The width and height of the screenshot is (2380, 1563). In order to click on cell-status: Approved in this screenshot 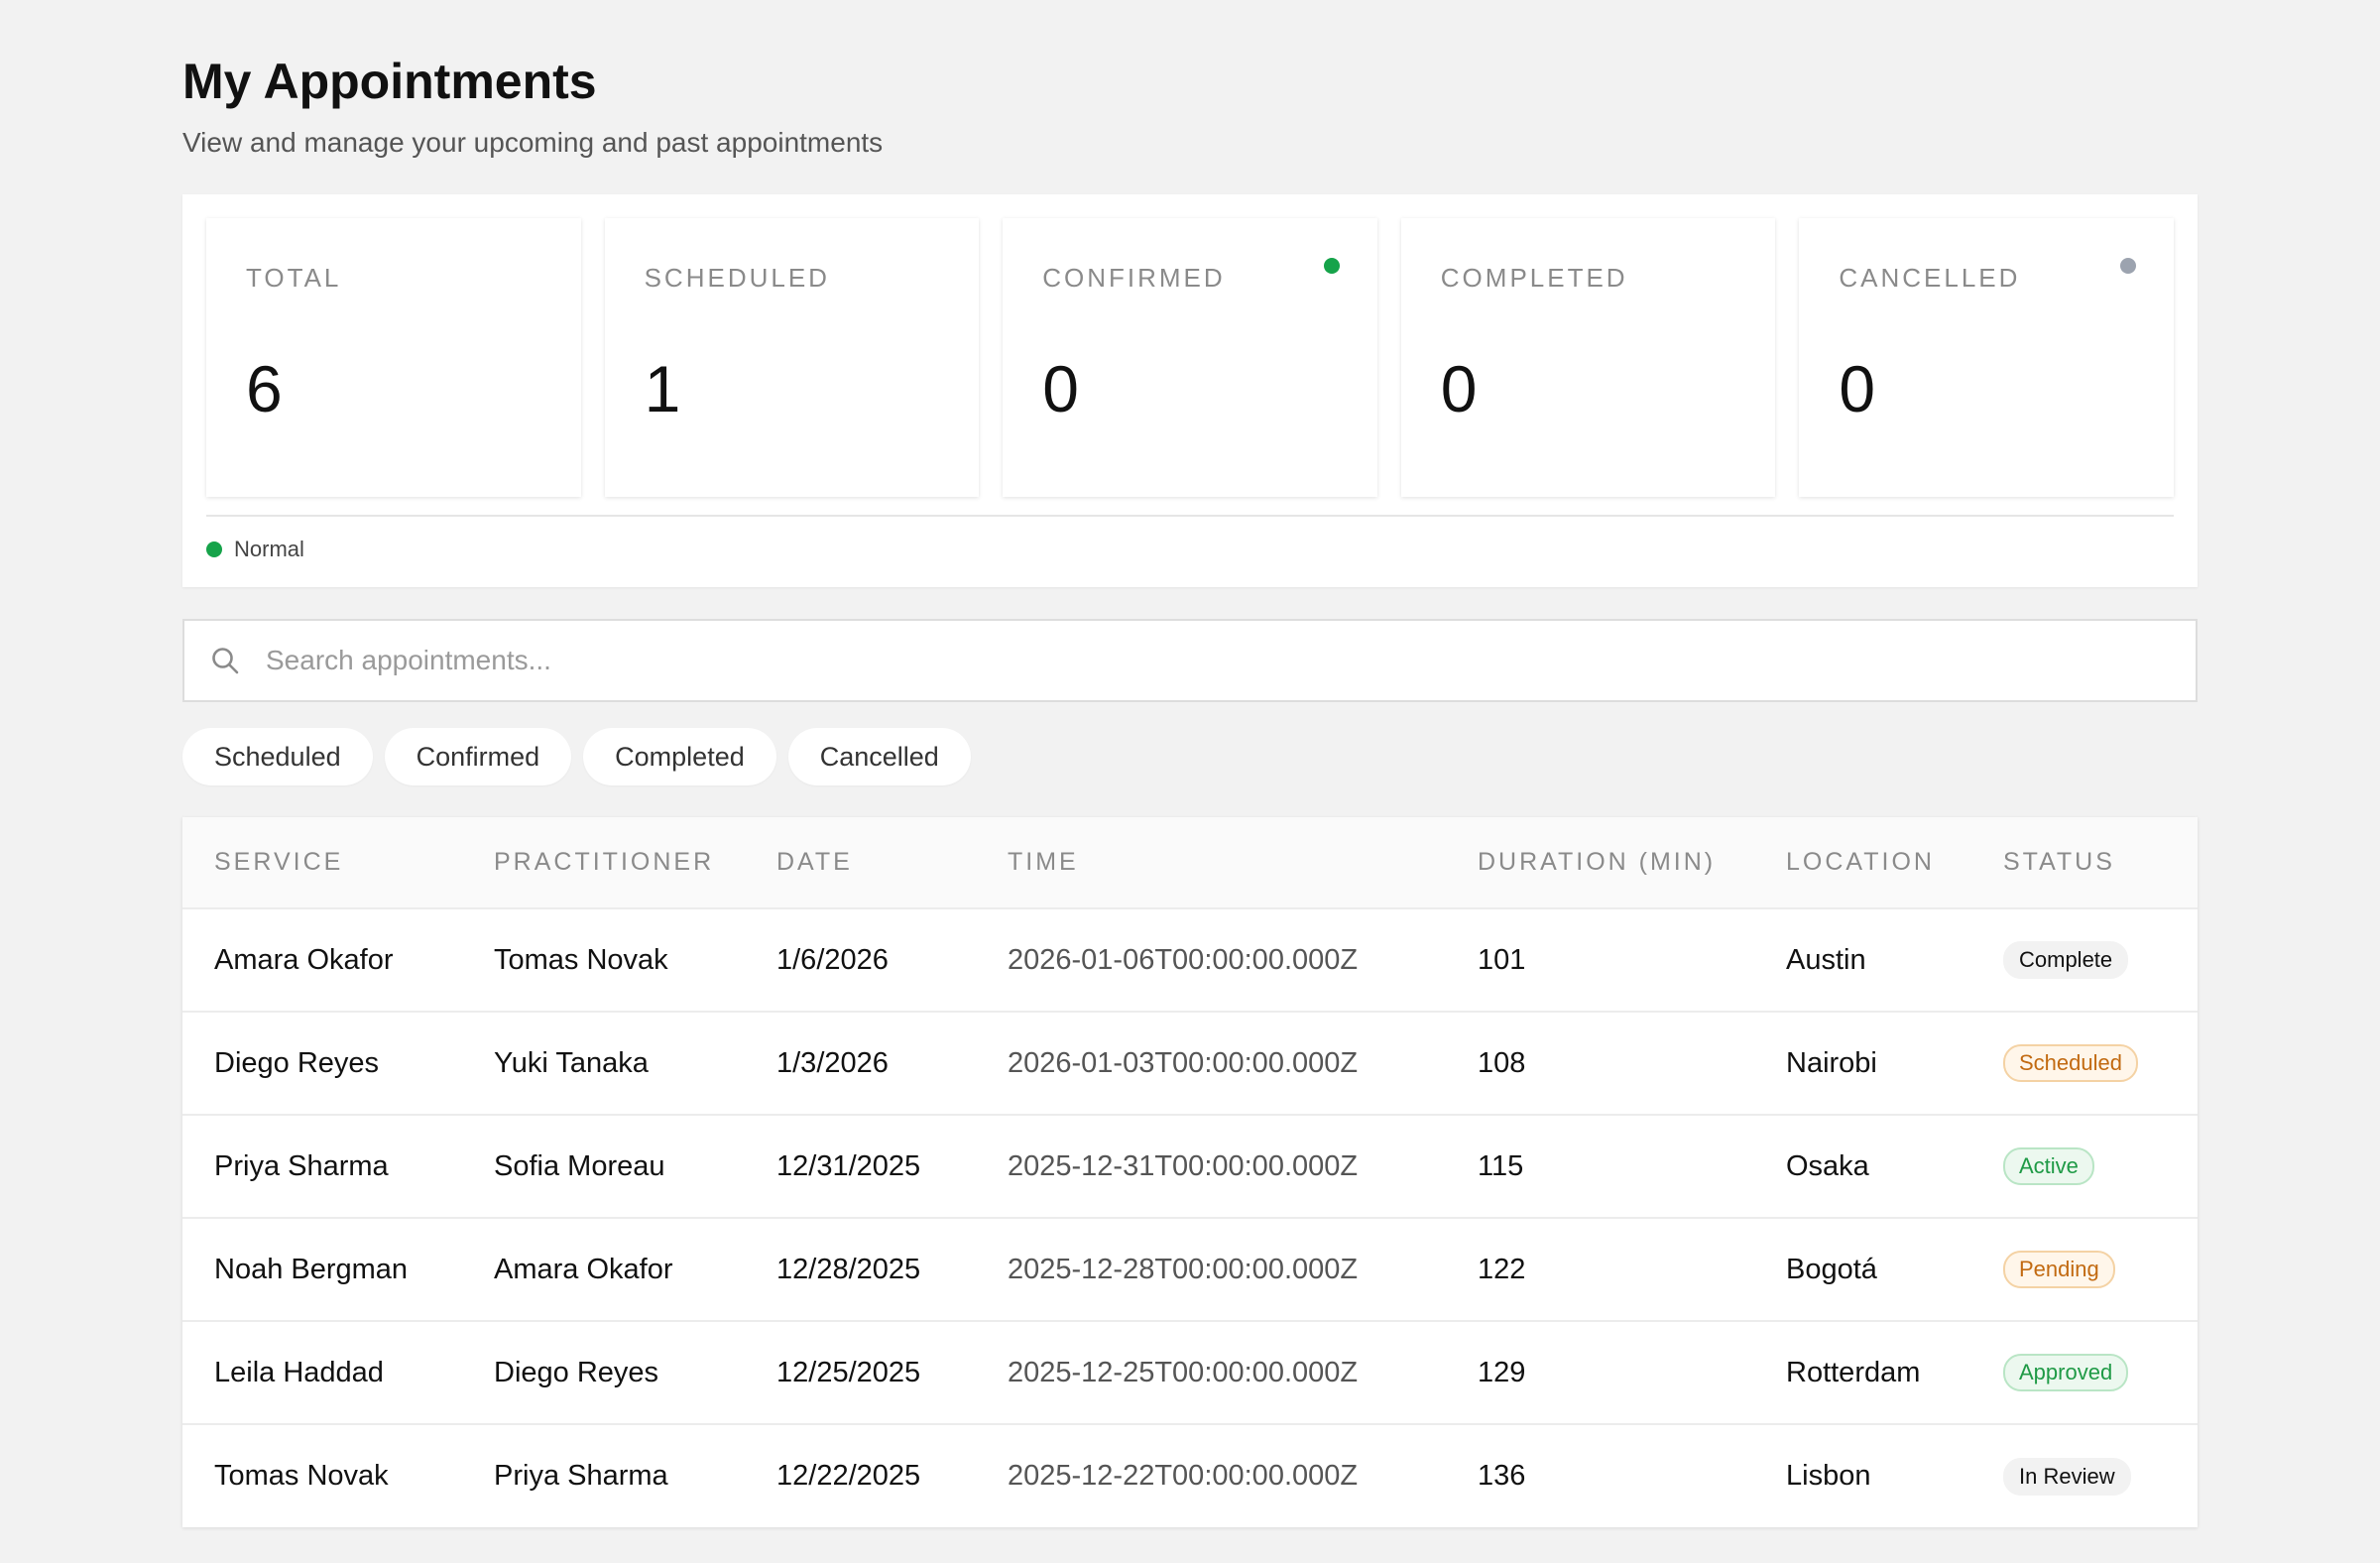, I will do `click(2084, 1372)`.